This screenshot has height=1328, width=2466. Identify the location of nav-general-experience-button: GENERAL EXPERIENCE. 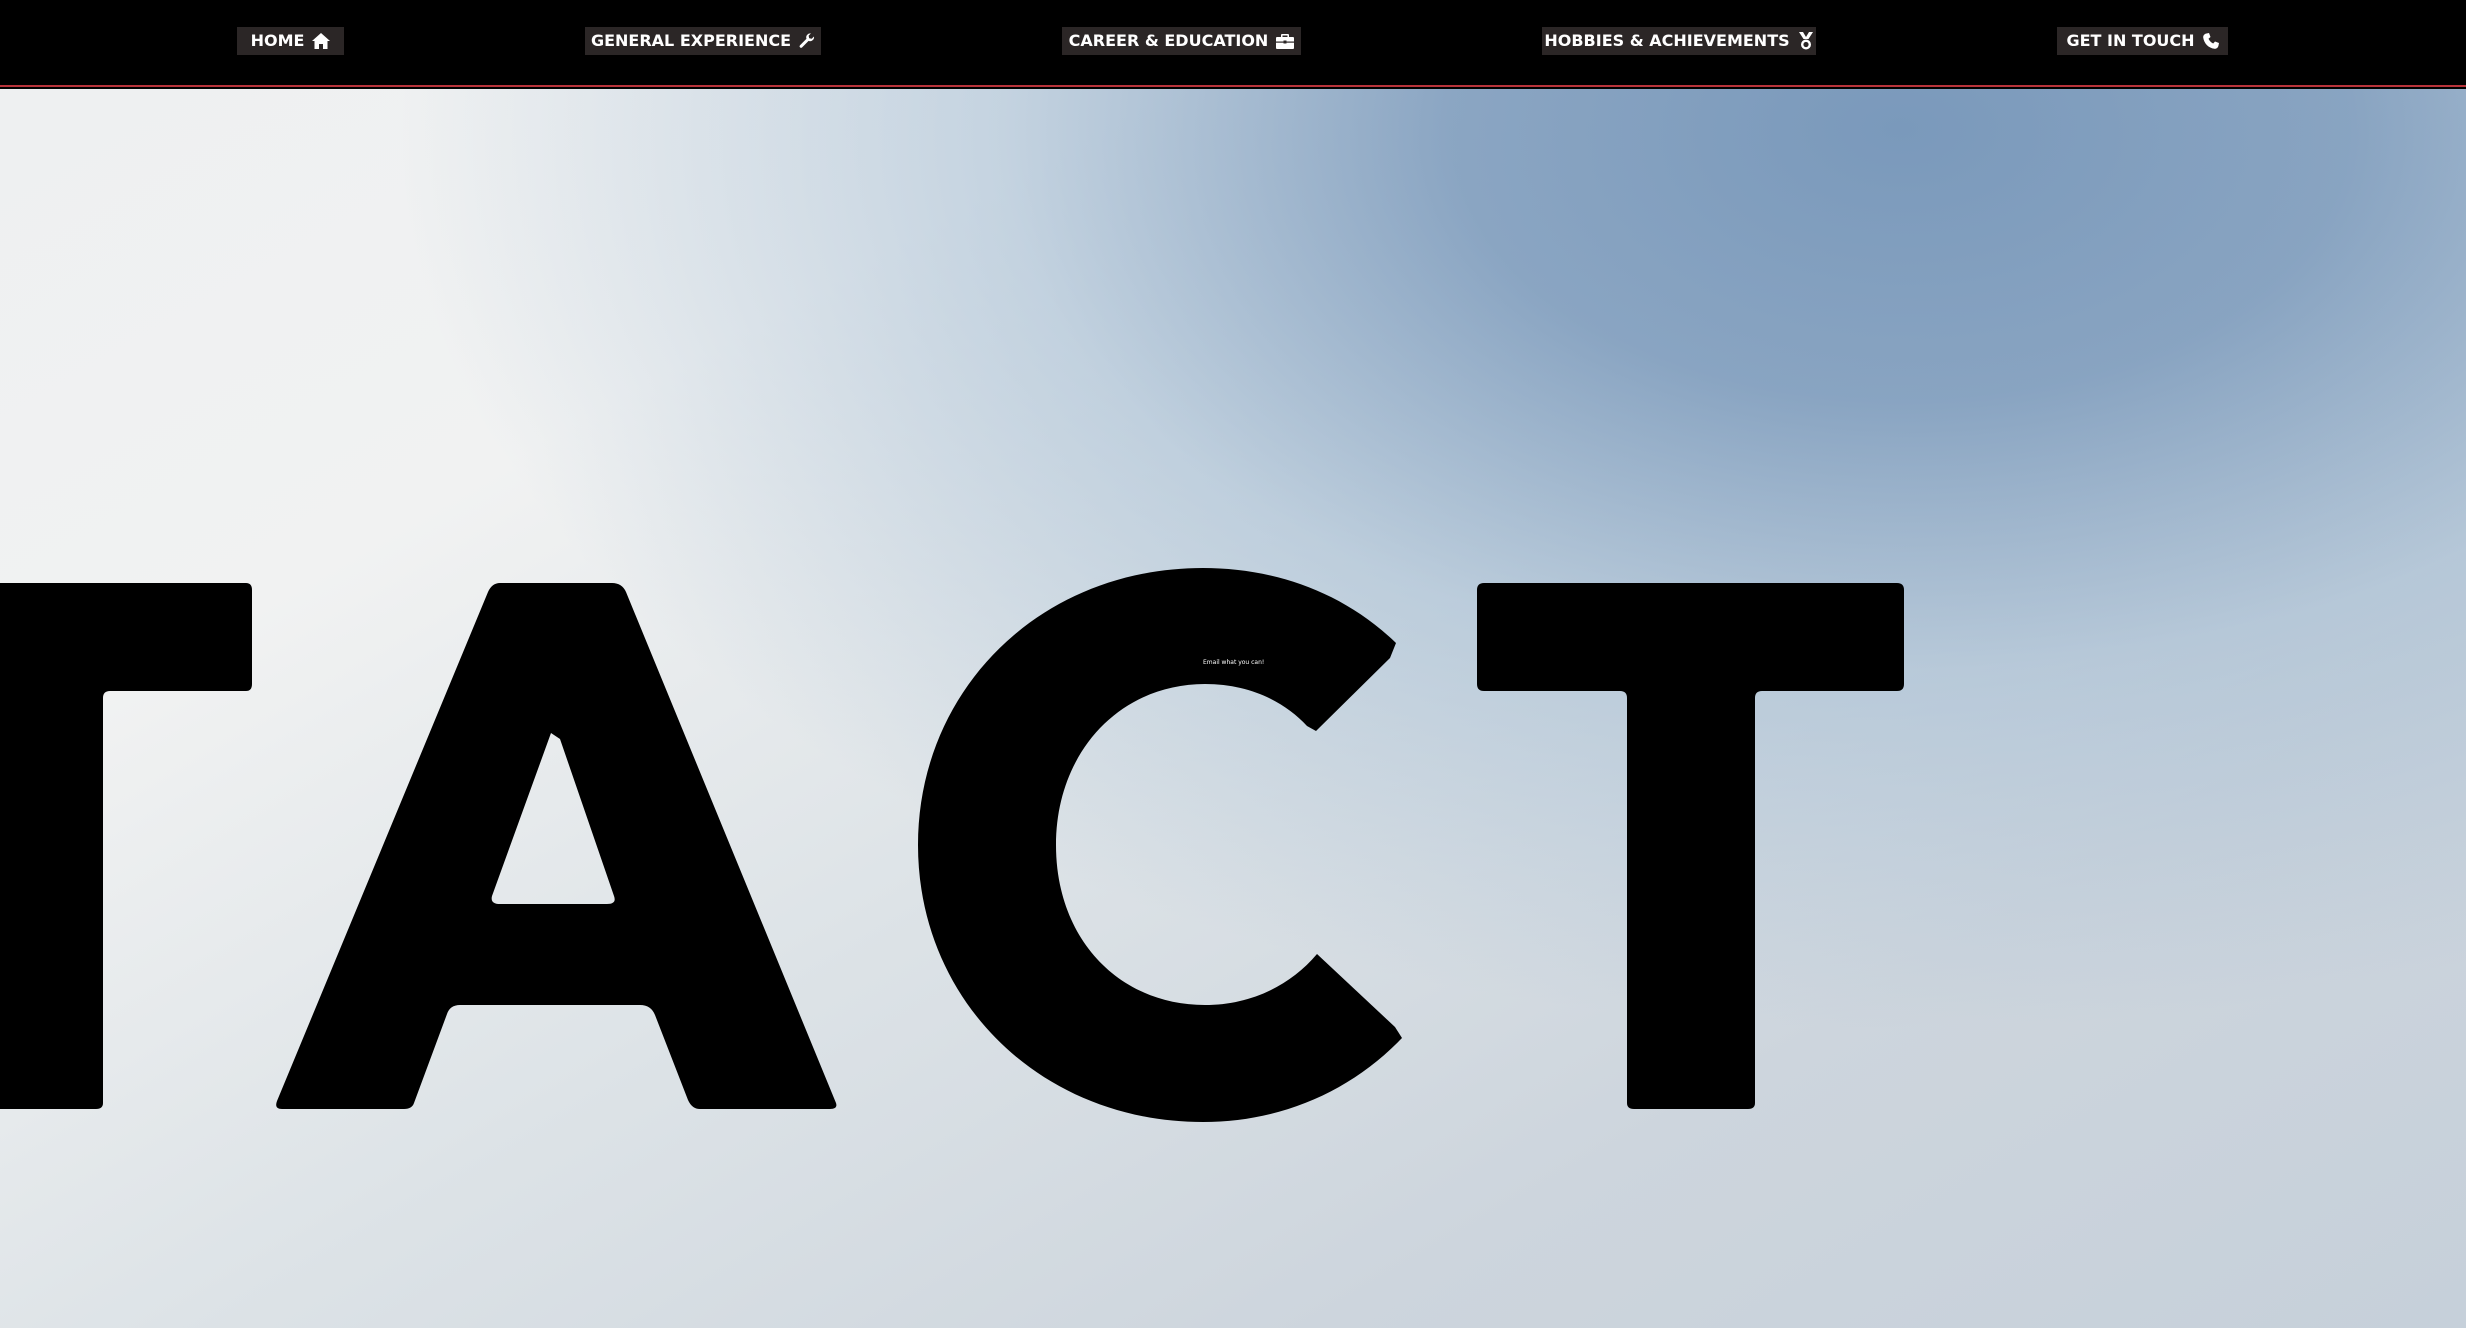
(703, 41).